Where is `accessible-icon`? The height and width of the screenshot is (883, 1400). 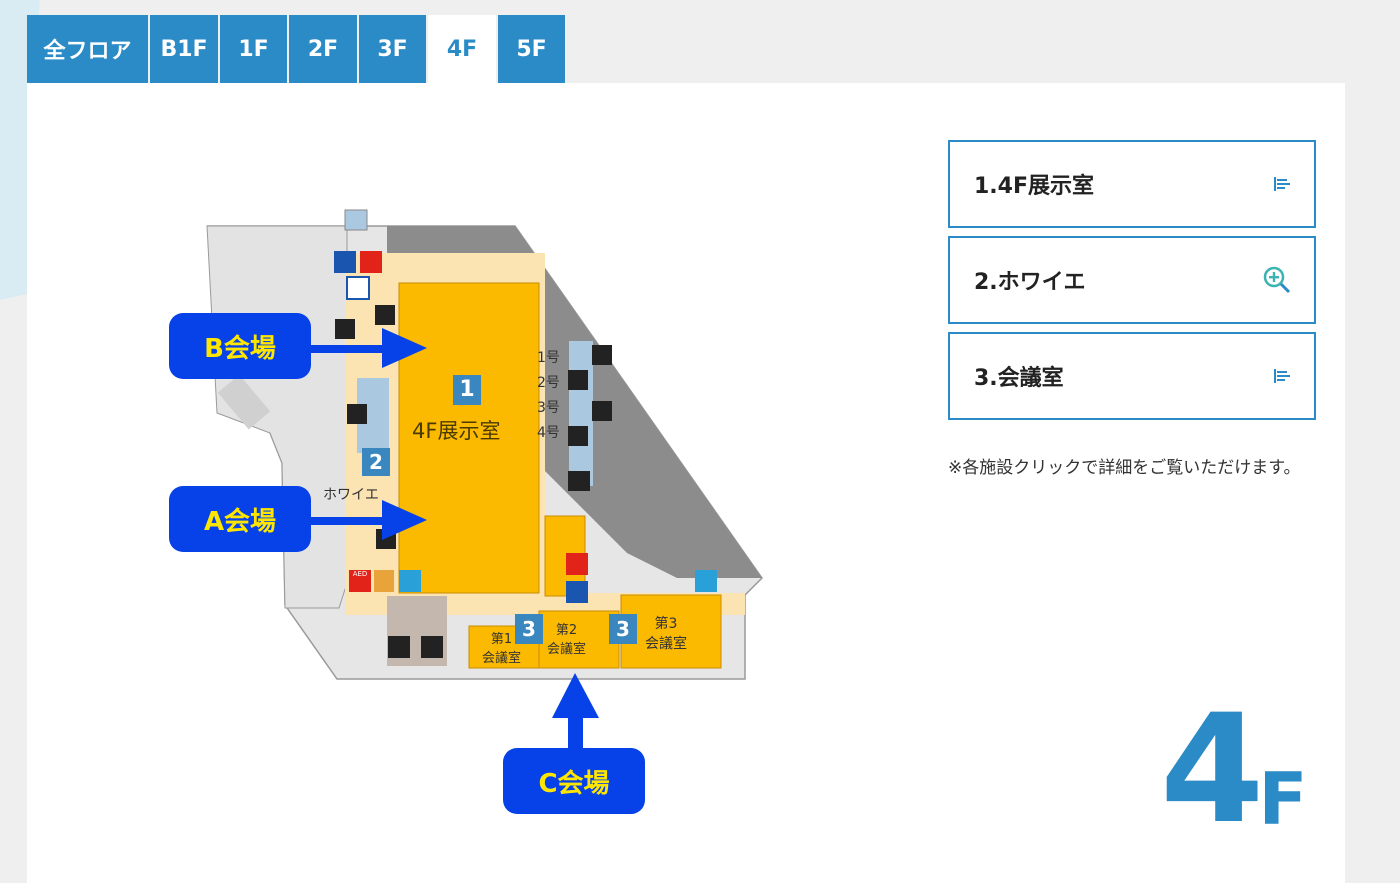
accessible-icon is located at coordinates (358, 288).